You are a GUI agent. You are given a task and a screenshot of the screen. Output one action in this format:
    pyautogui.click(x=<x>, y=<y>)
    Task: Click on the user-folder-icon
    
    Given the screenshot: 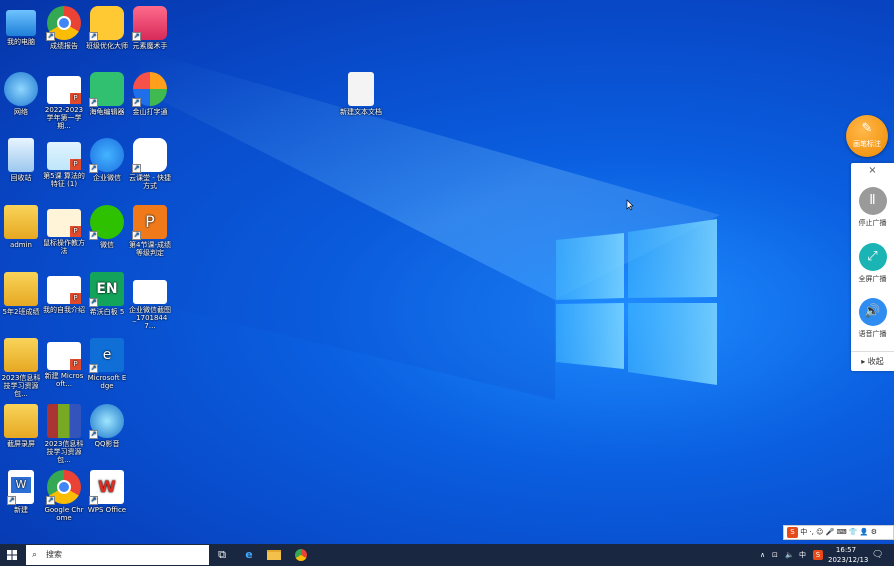 What is the action you would take?
    pyautogui.click(x=21, y=222)
    